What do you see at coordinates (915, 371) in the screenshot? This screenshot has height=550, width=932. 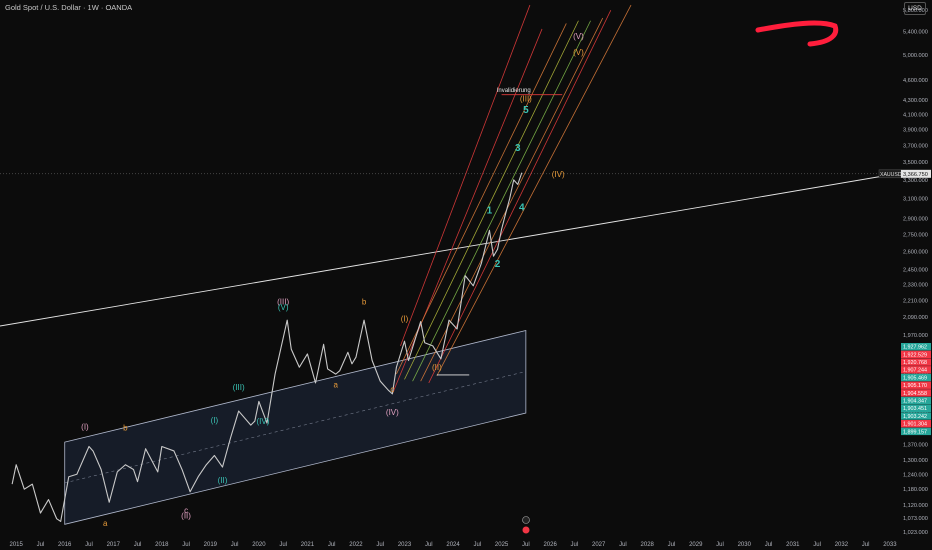 I see `price-tag: 1,907.244` at bounding box center [915, 371].